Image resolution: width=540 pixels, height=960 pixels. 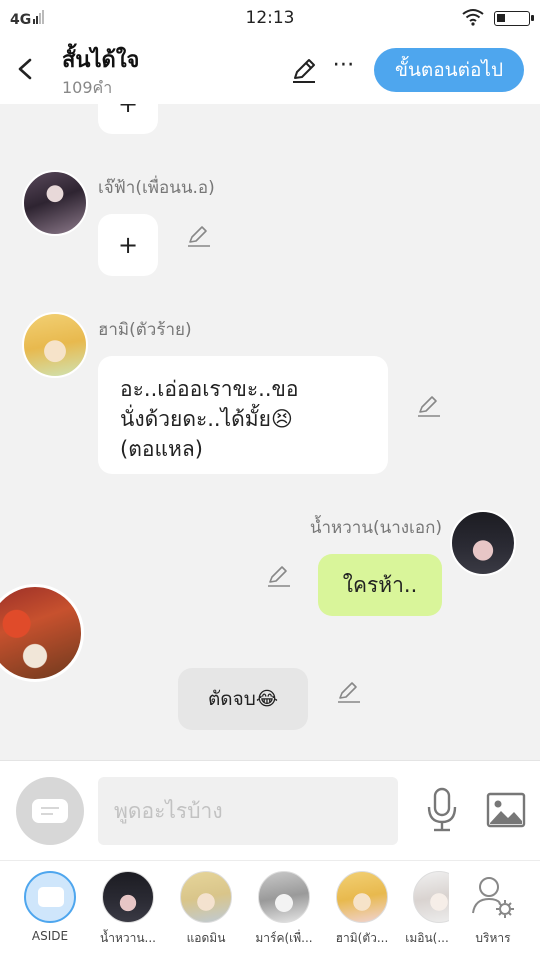 I want to click on dialogue-line: (ตอแหล), so click(x=161, y=449).